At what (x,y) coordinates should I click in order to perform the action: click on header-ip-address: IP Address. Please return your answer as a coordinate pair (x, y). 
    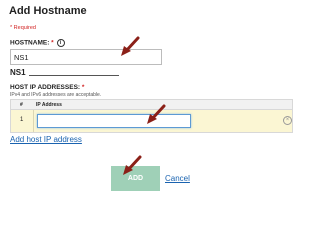
    Looking at the image, I should click on (49, 104).